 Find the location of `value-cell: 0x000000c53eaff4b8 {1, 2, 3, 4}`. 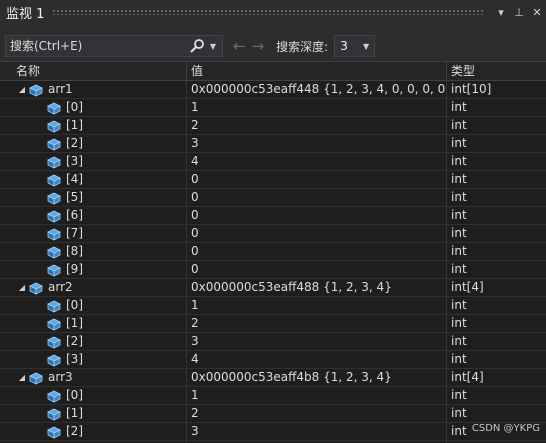

value-cell: 0x000000c53eaff4b8 {1, 2, 3, 4} is located at coordinates (316, 377).